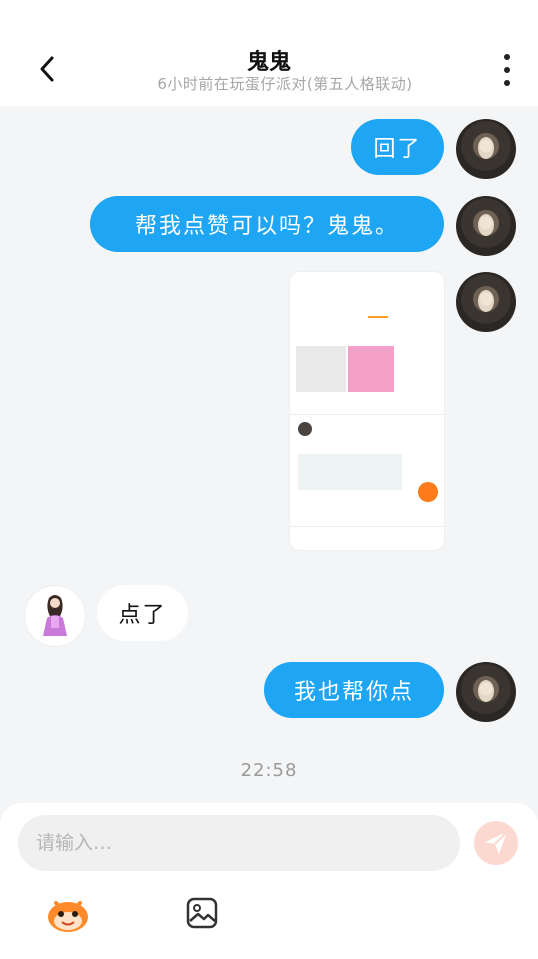 This screenshot has height=959, width=538. I want to click on message-bubble: 我也帮你点, so click(354, 690).